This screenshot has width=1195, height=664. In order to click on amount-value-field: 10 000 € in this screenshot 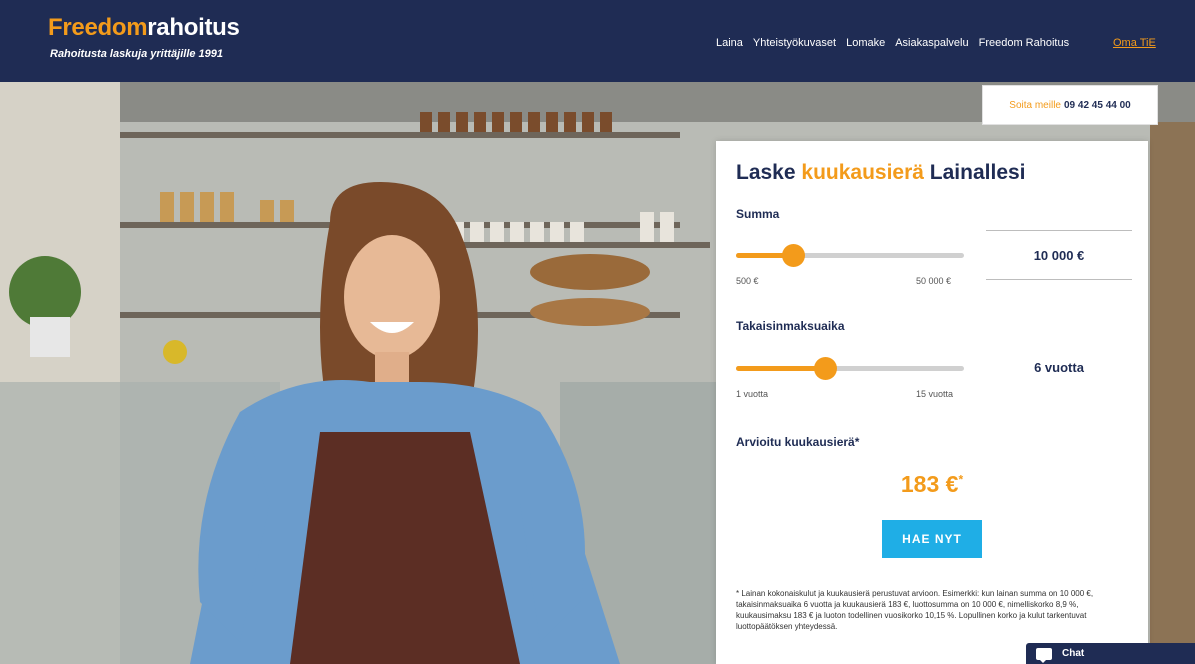, I will do `click(1059, 255)`.